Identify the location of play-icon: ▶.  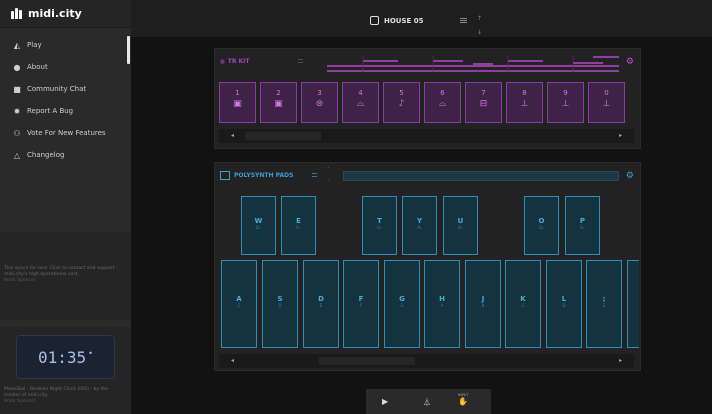
(385, 401).